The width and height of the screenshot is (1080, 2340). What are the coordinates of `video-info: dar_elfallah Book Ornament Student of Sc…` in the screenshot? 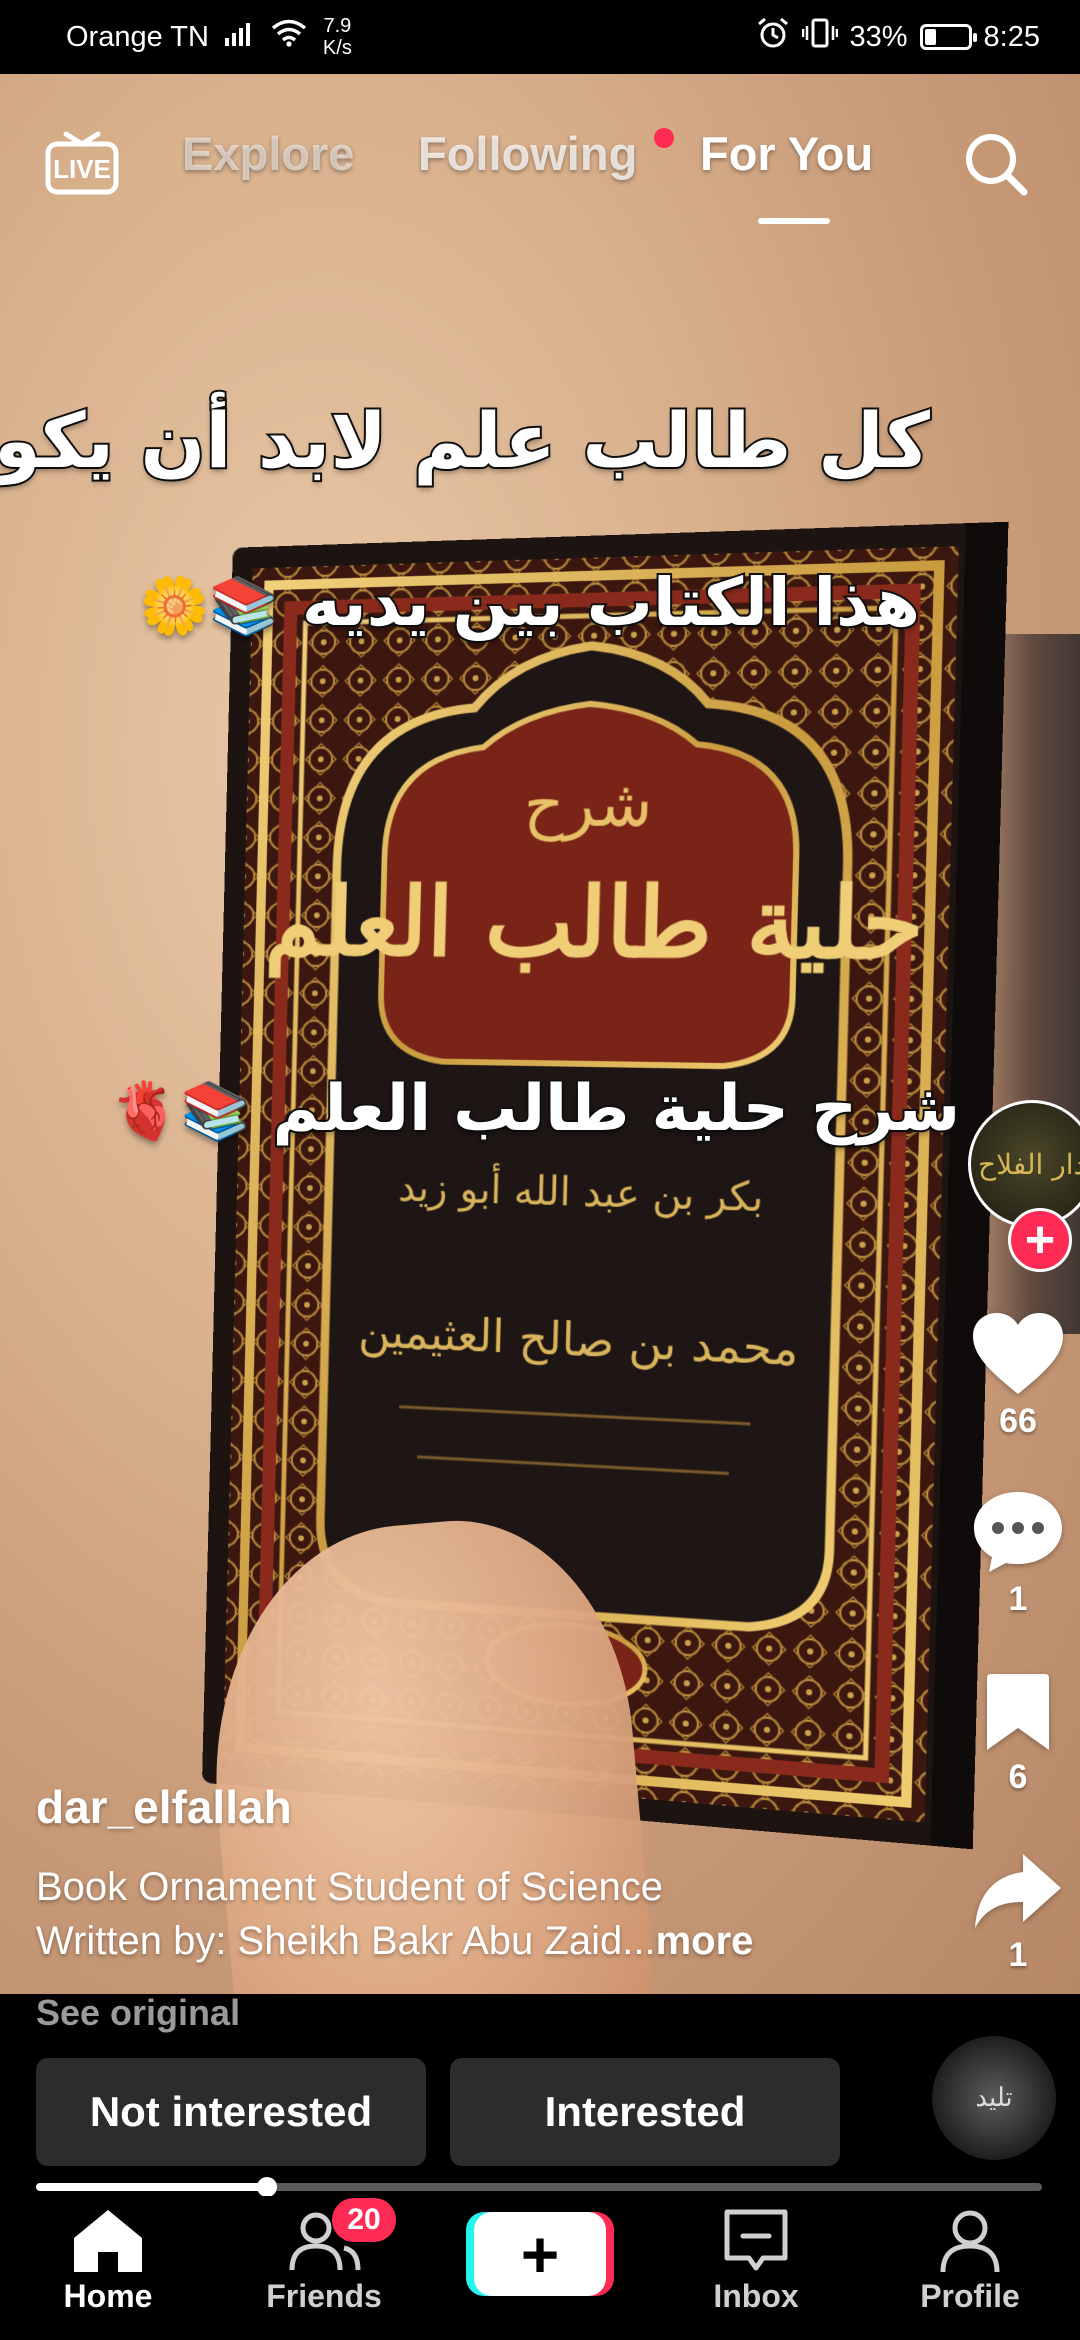 It's located at (476, 1874).